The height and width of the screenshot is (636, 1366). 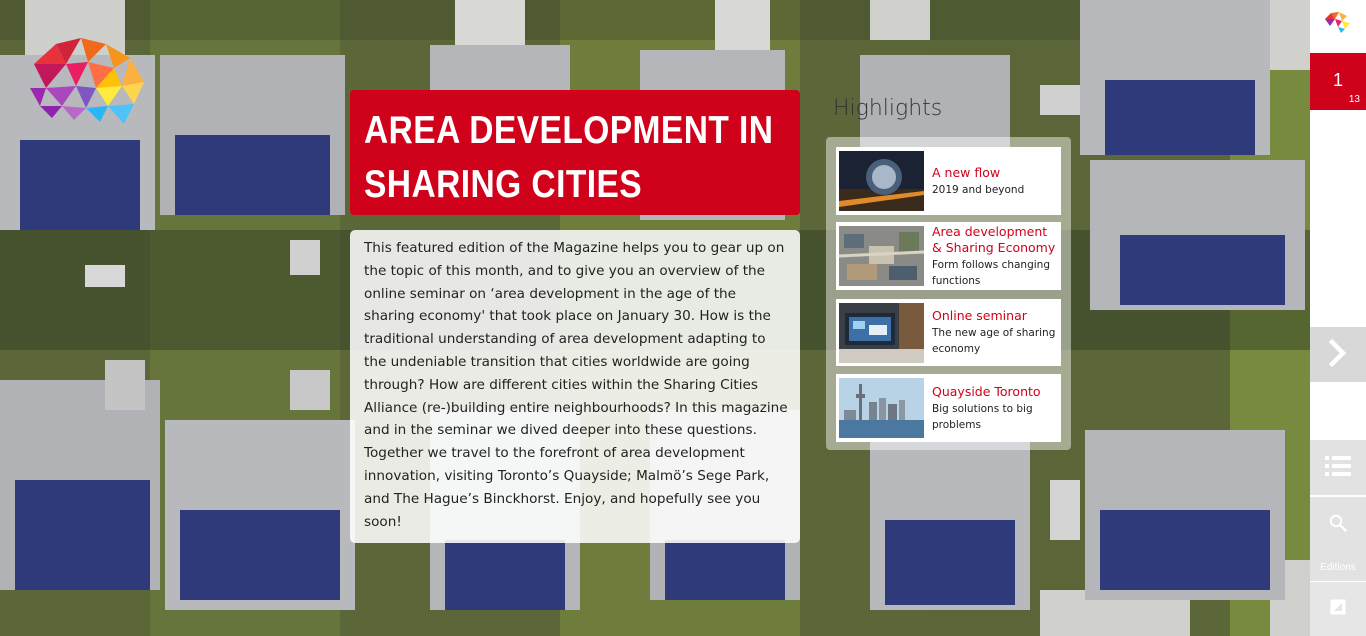 I want to click on expand-button, so click(x=1338, y=609).